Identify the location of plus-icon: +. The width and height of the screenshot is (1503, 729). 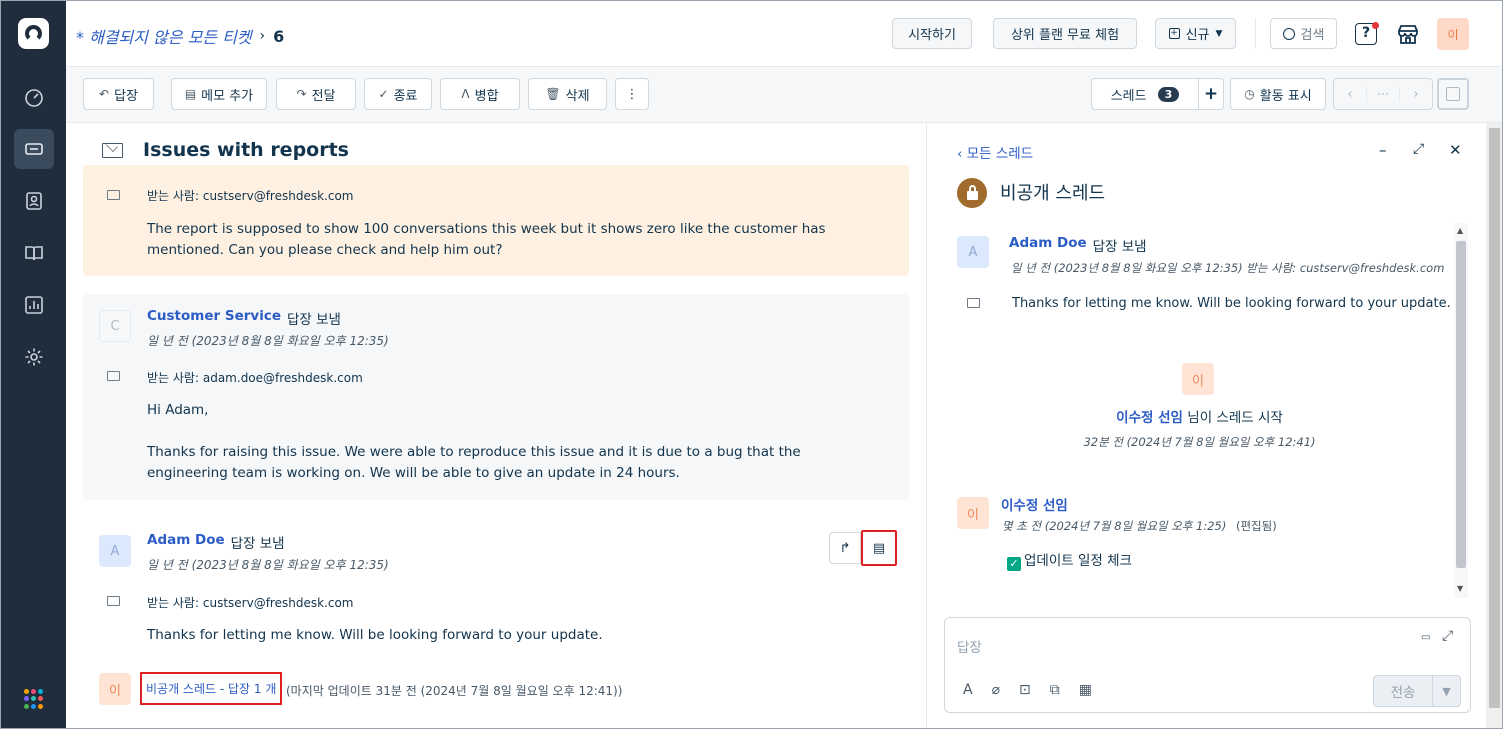
(1211, 94).